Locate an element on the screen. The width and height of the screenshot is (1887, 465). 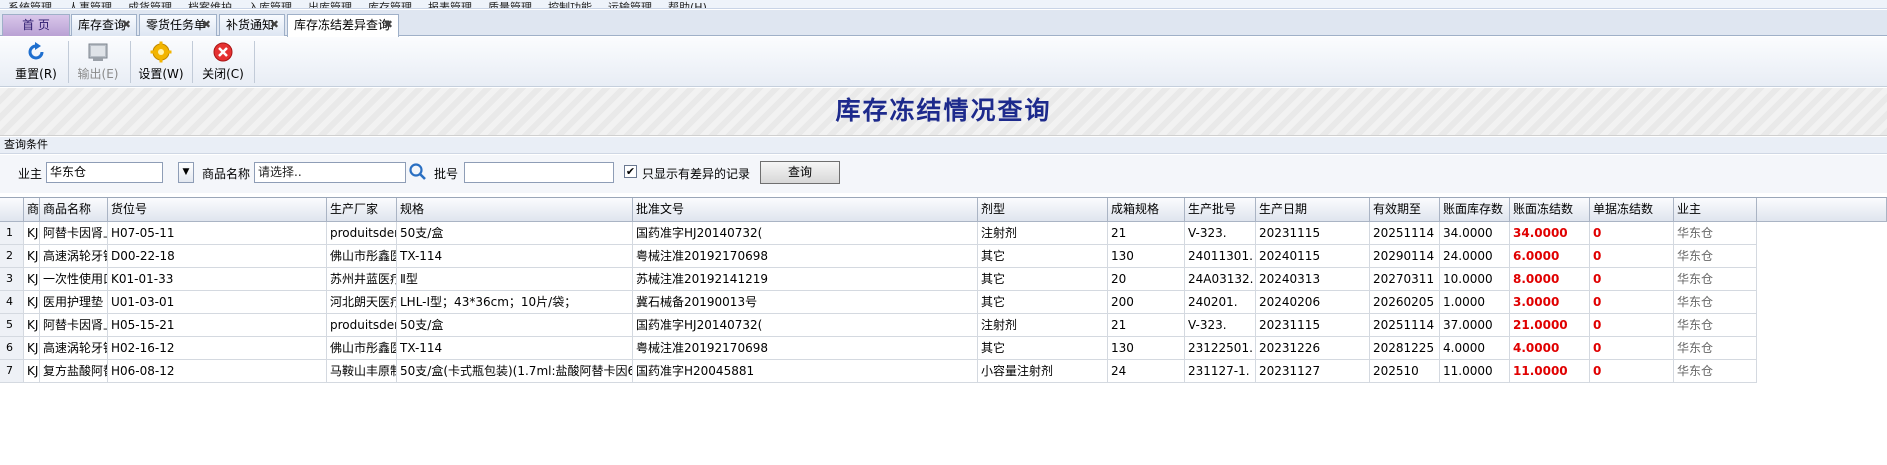
table-cell-book-stock: 24.0000 is located at coordinates (1475, 256).